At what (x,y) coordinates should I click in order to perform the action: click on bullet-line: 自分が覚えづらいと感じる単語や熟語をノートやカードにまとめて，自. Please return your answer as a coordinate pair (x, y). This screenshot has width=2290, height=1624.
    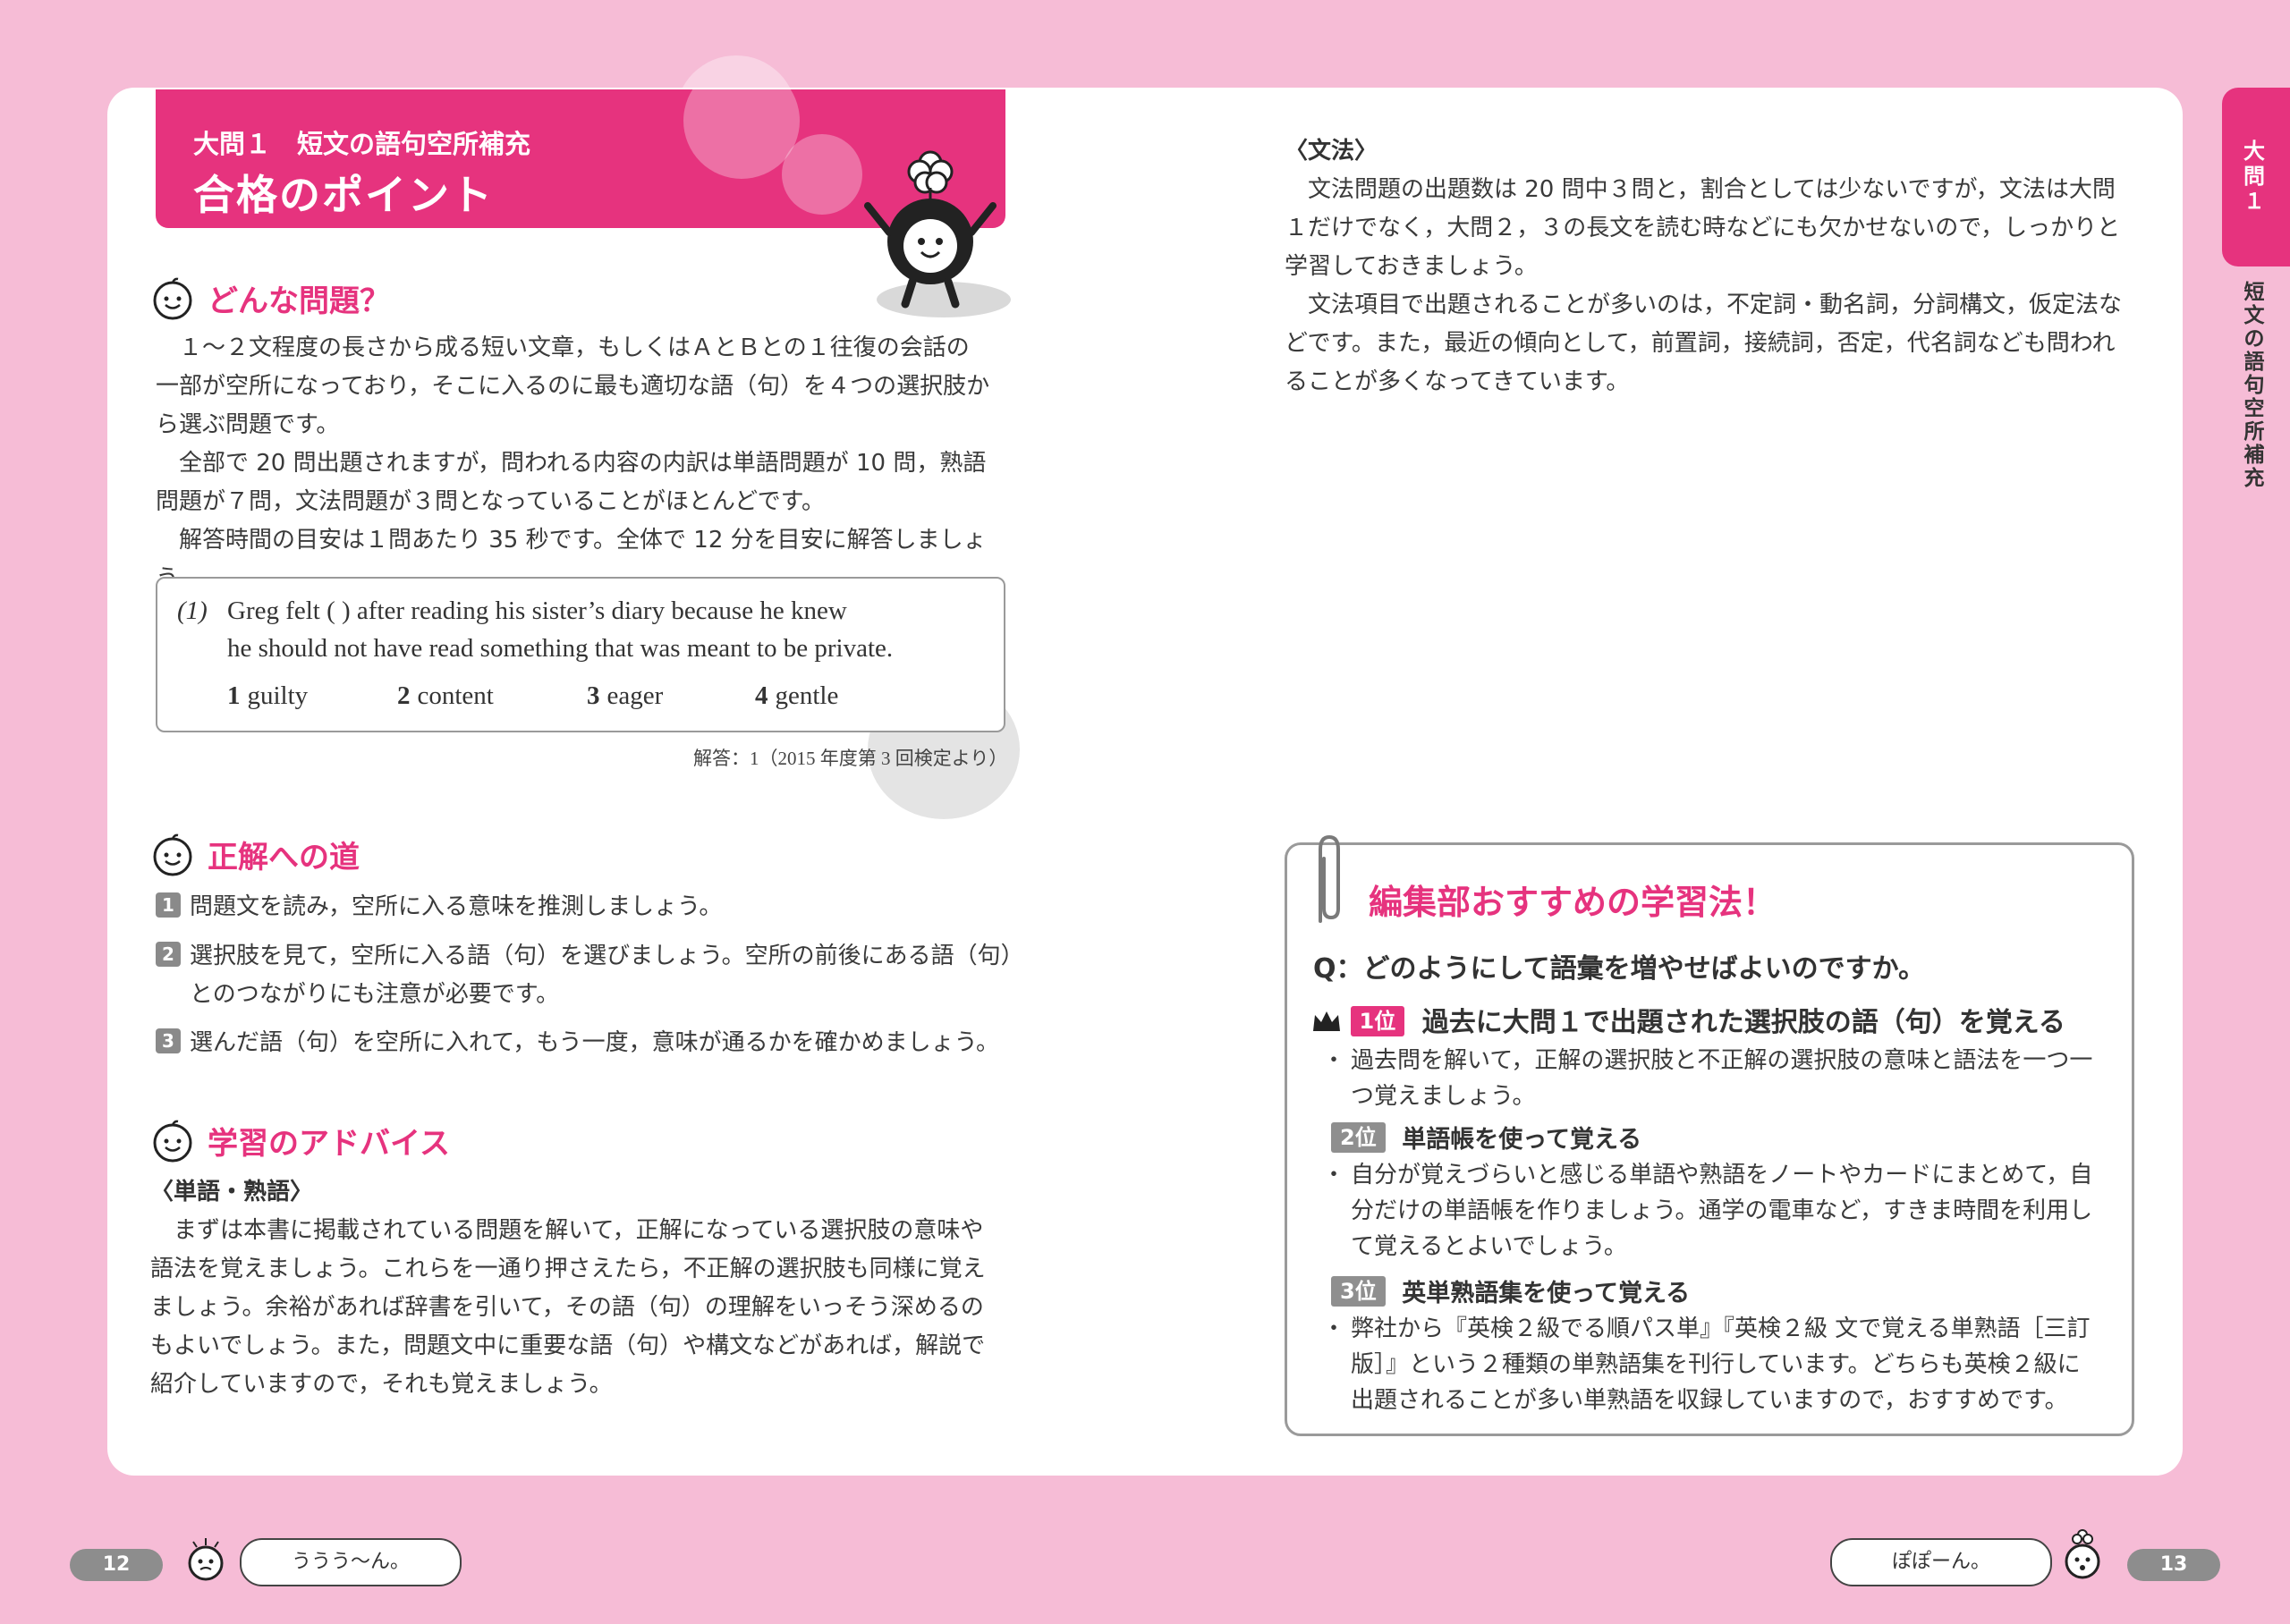
    Looking at the image, I should click on (1722, 1175).